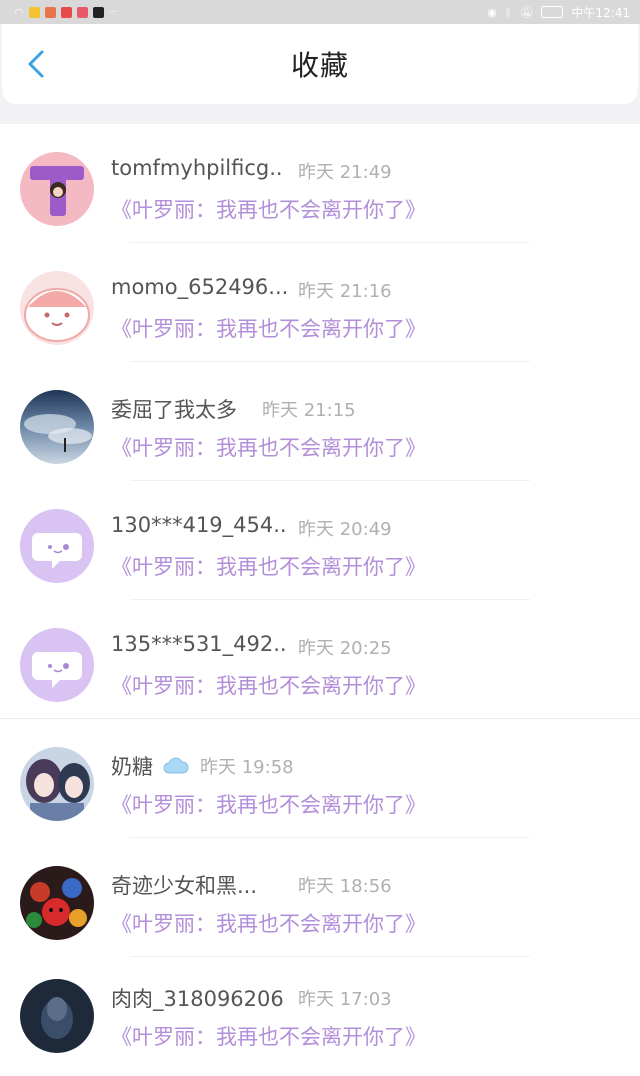 This screenshot has height=1076, width=640. Describe the element at coordinates (345, 648) in the screenshot. I see `item-time: 昨天 20:25` at that location.